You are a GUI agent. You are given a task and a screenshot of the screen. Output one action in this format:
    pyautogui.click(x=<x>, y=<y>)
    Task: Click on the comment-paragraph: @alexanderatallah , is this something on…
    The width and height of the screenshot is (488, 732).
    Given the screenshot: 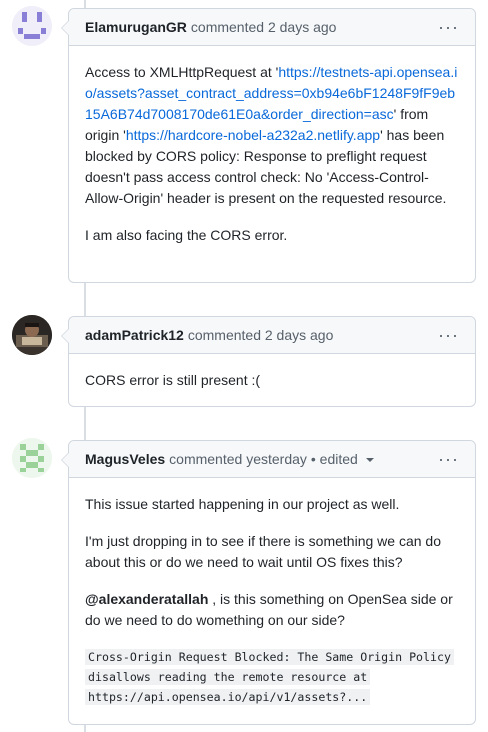 What is the action you would take?
    pyautogui.click(x=272, y=610)
    